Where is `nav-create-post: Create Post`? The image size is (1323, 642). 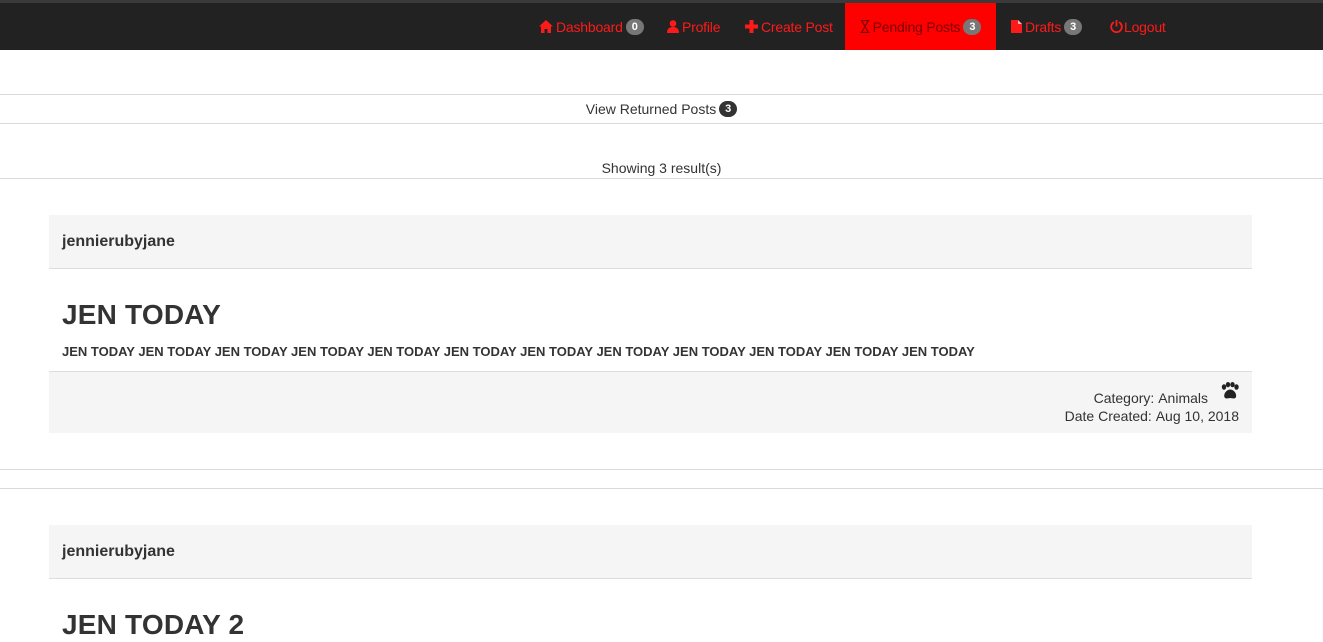 nav-create-post: Create Post is located at coordinates (789, 26).